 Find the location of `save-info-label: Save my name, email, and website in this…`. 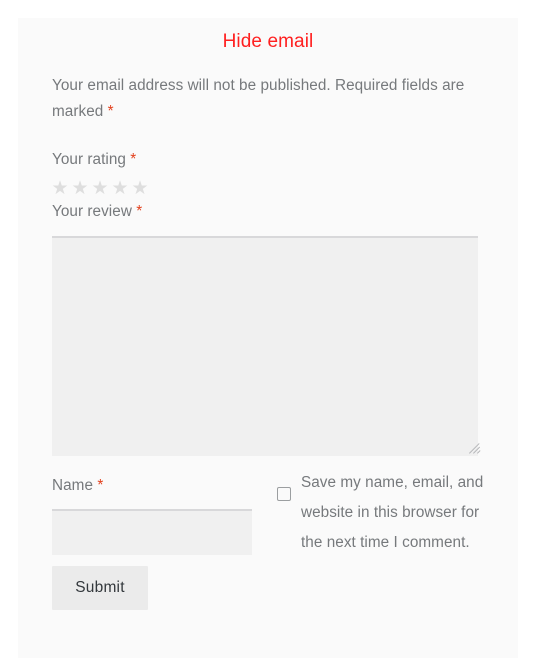

save-info-label: Save my name, email, and website in this… is located at coordinates (385, 513).